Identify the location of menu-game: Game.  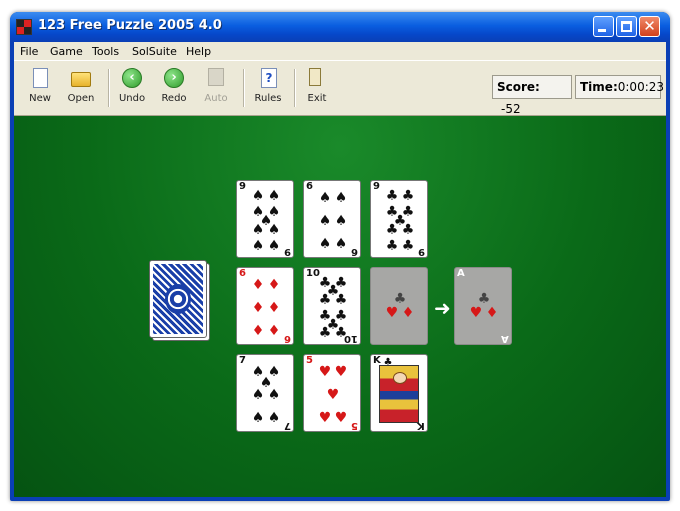
(66, 51).